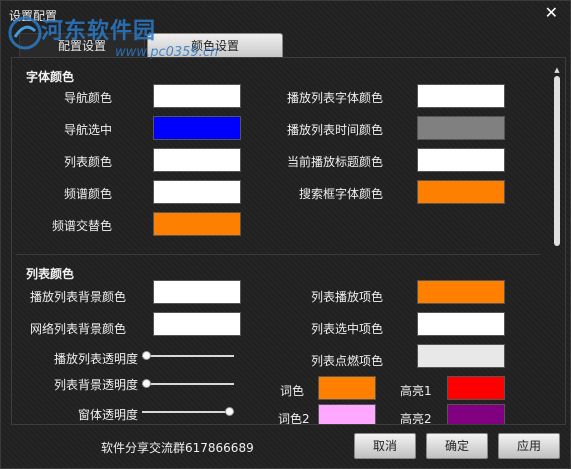  I want to click on vertical-scrollbar: ▲, so click(557, 242).